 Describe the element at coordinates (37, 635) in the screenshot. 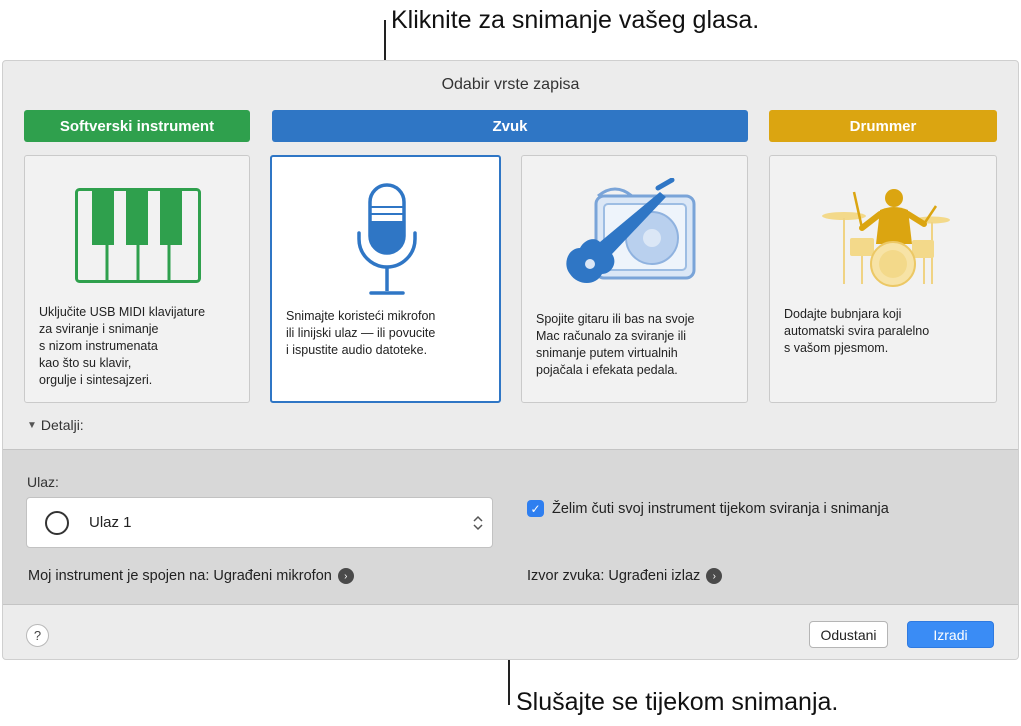

I see `help-button: ?` at that location.